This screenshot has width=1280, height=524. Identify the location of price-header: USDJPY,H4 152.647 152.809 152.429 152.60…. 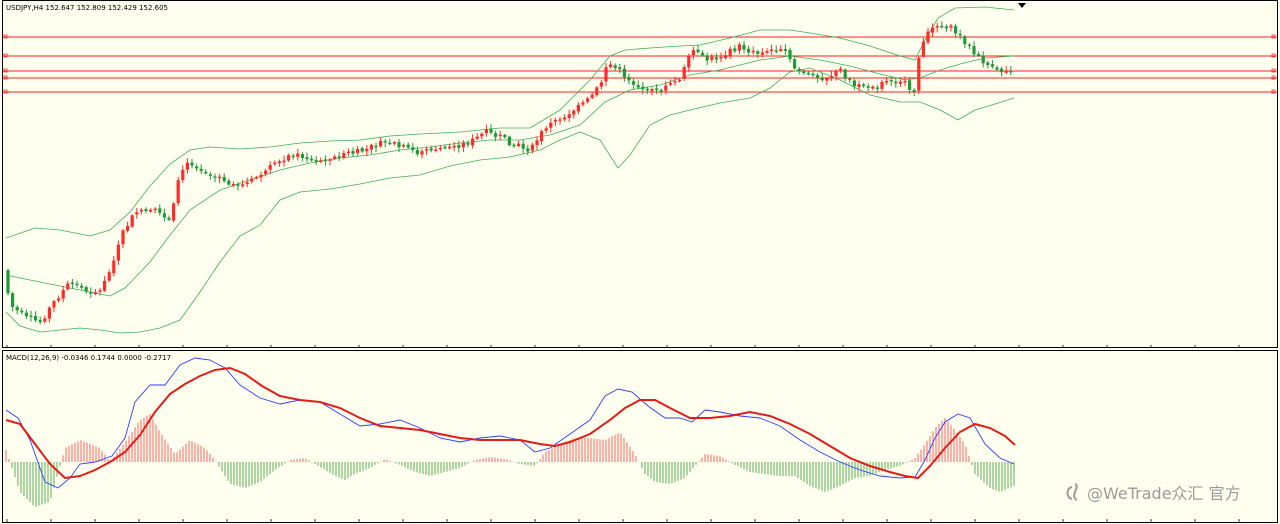
(87, 8).